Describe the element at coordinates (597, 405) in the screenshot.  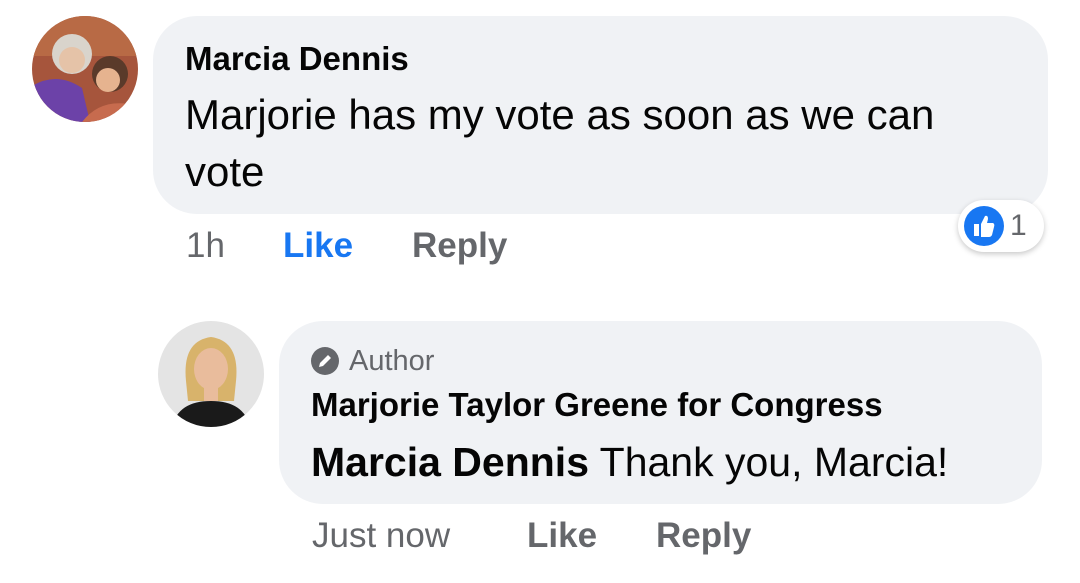
I see `reply-author-name: Marjorie Taylor Greene for Congress` at that location.